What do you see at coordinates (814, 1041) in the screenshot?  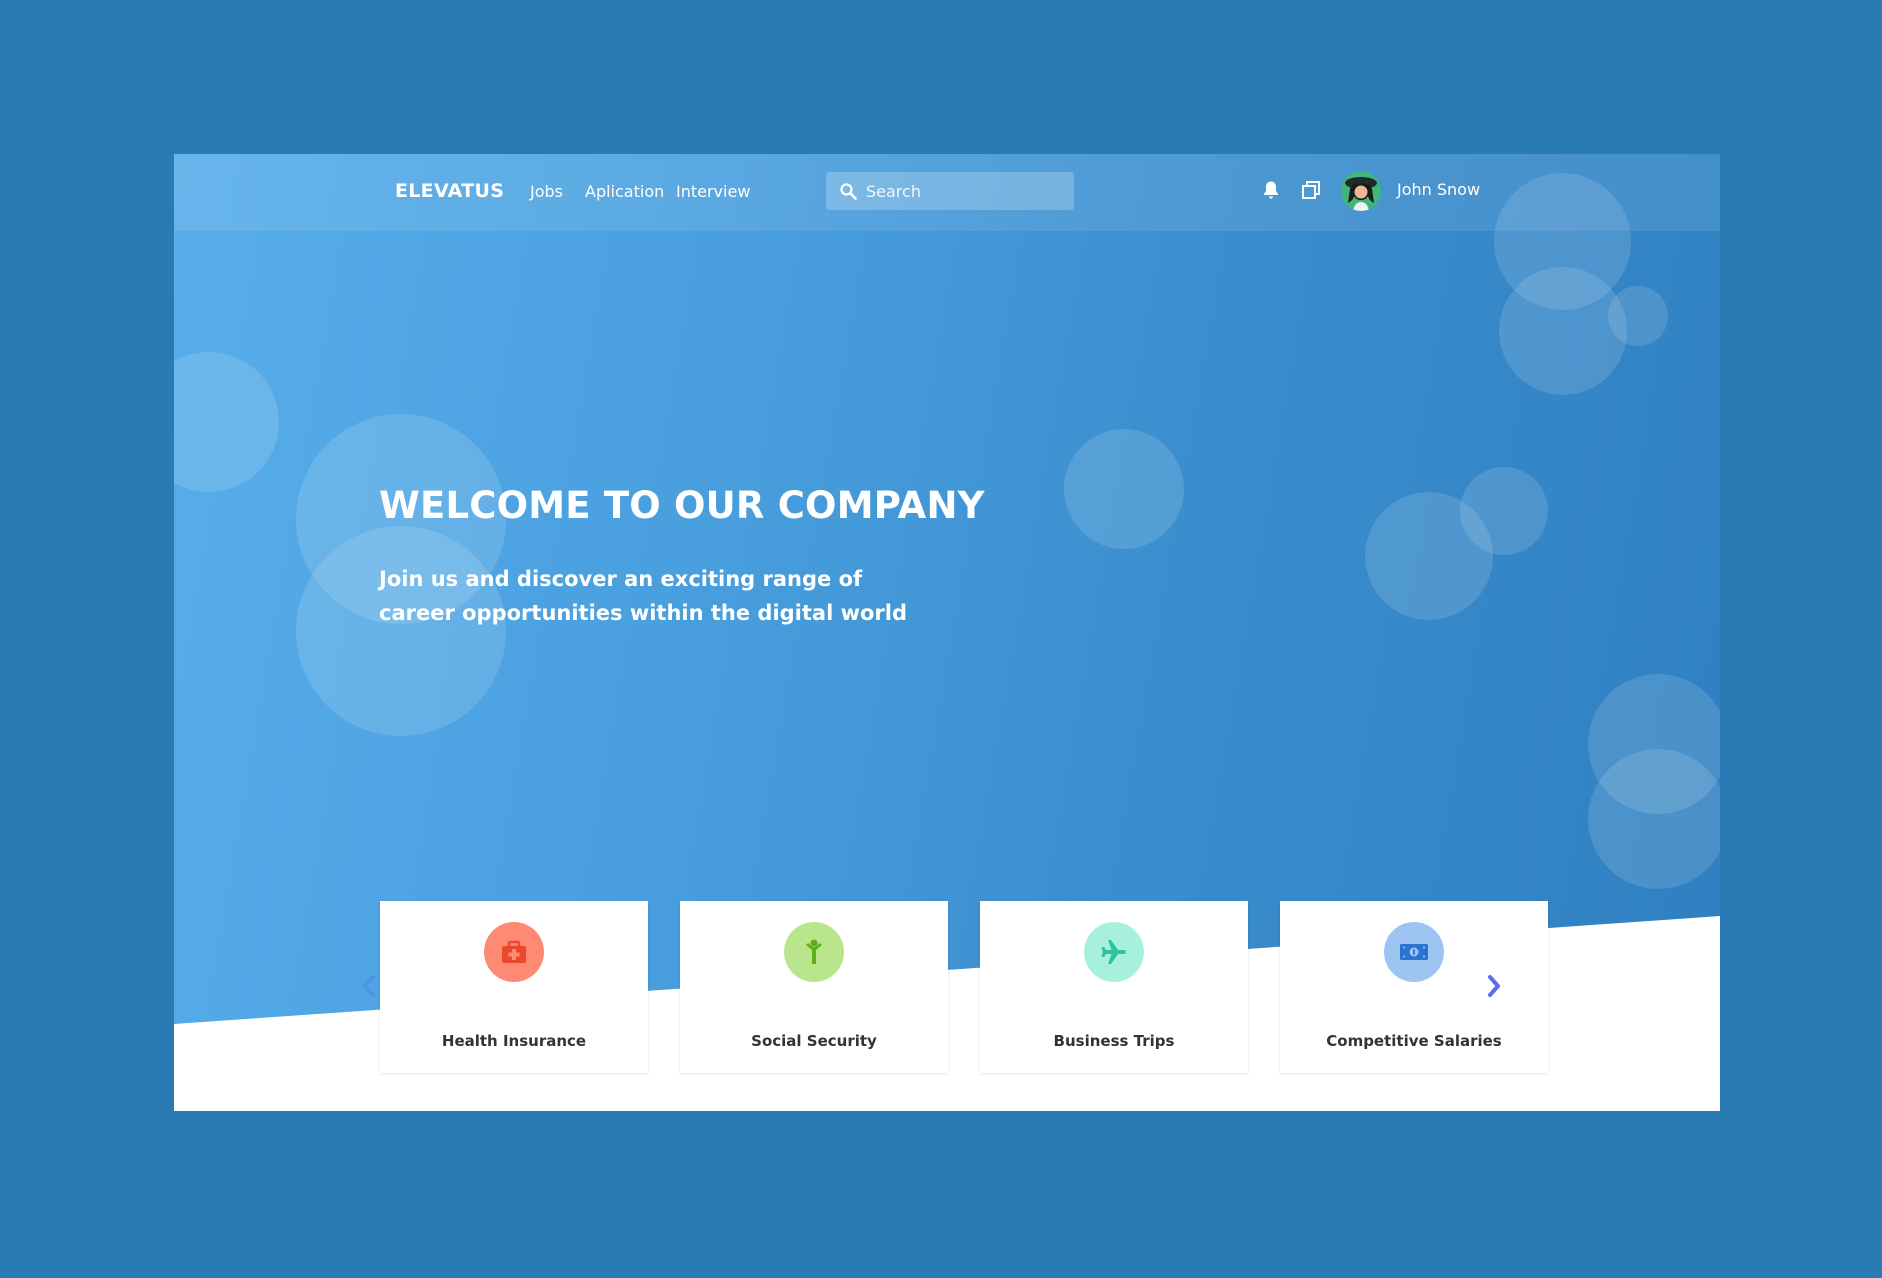 I see `benefit-label: Social Security` at bounding box center [814, 1041].